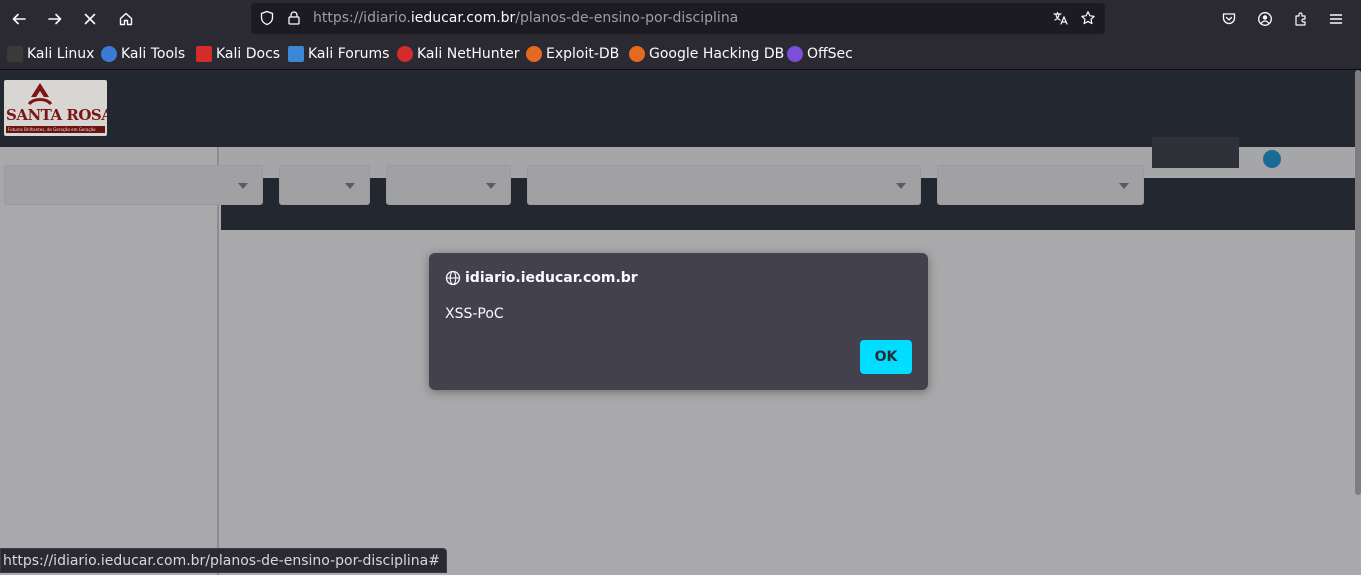 The height and width of the screenshot is (575, 1361). I want to click on bookmark-label: Kali NetHunter, so click(468, 54).